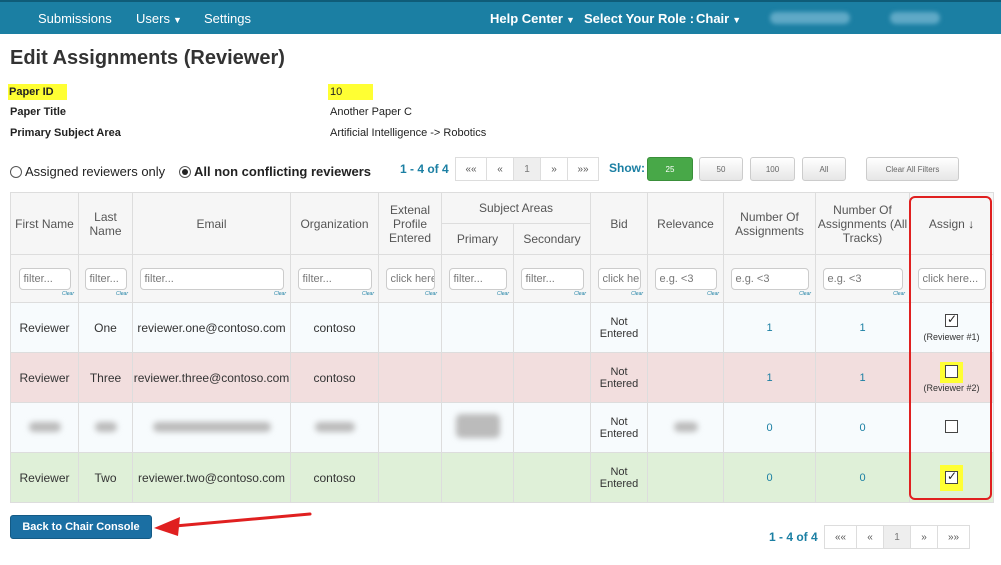 The width and height of the screenshot is (1001, 565). What do you see at coordinates (552, 427) in the screenshot?
I see `secondary-cell` at bounding box center [552, 427].